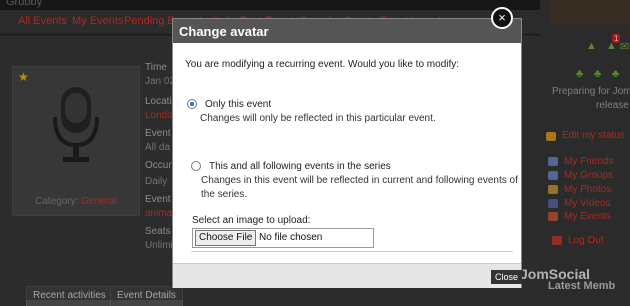  What do you see at coordinates (238, 104) in the screenshot?
I see `option1-label: Only this event` at bounding box center [238, 104].